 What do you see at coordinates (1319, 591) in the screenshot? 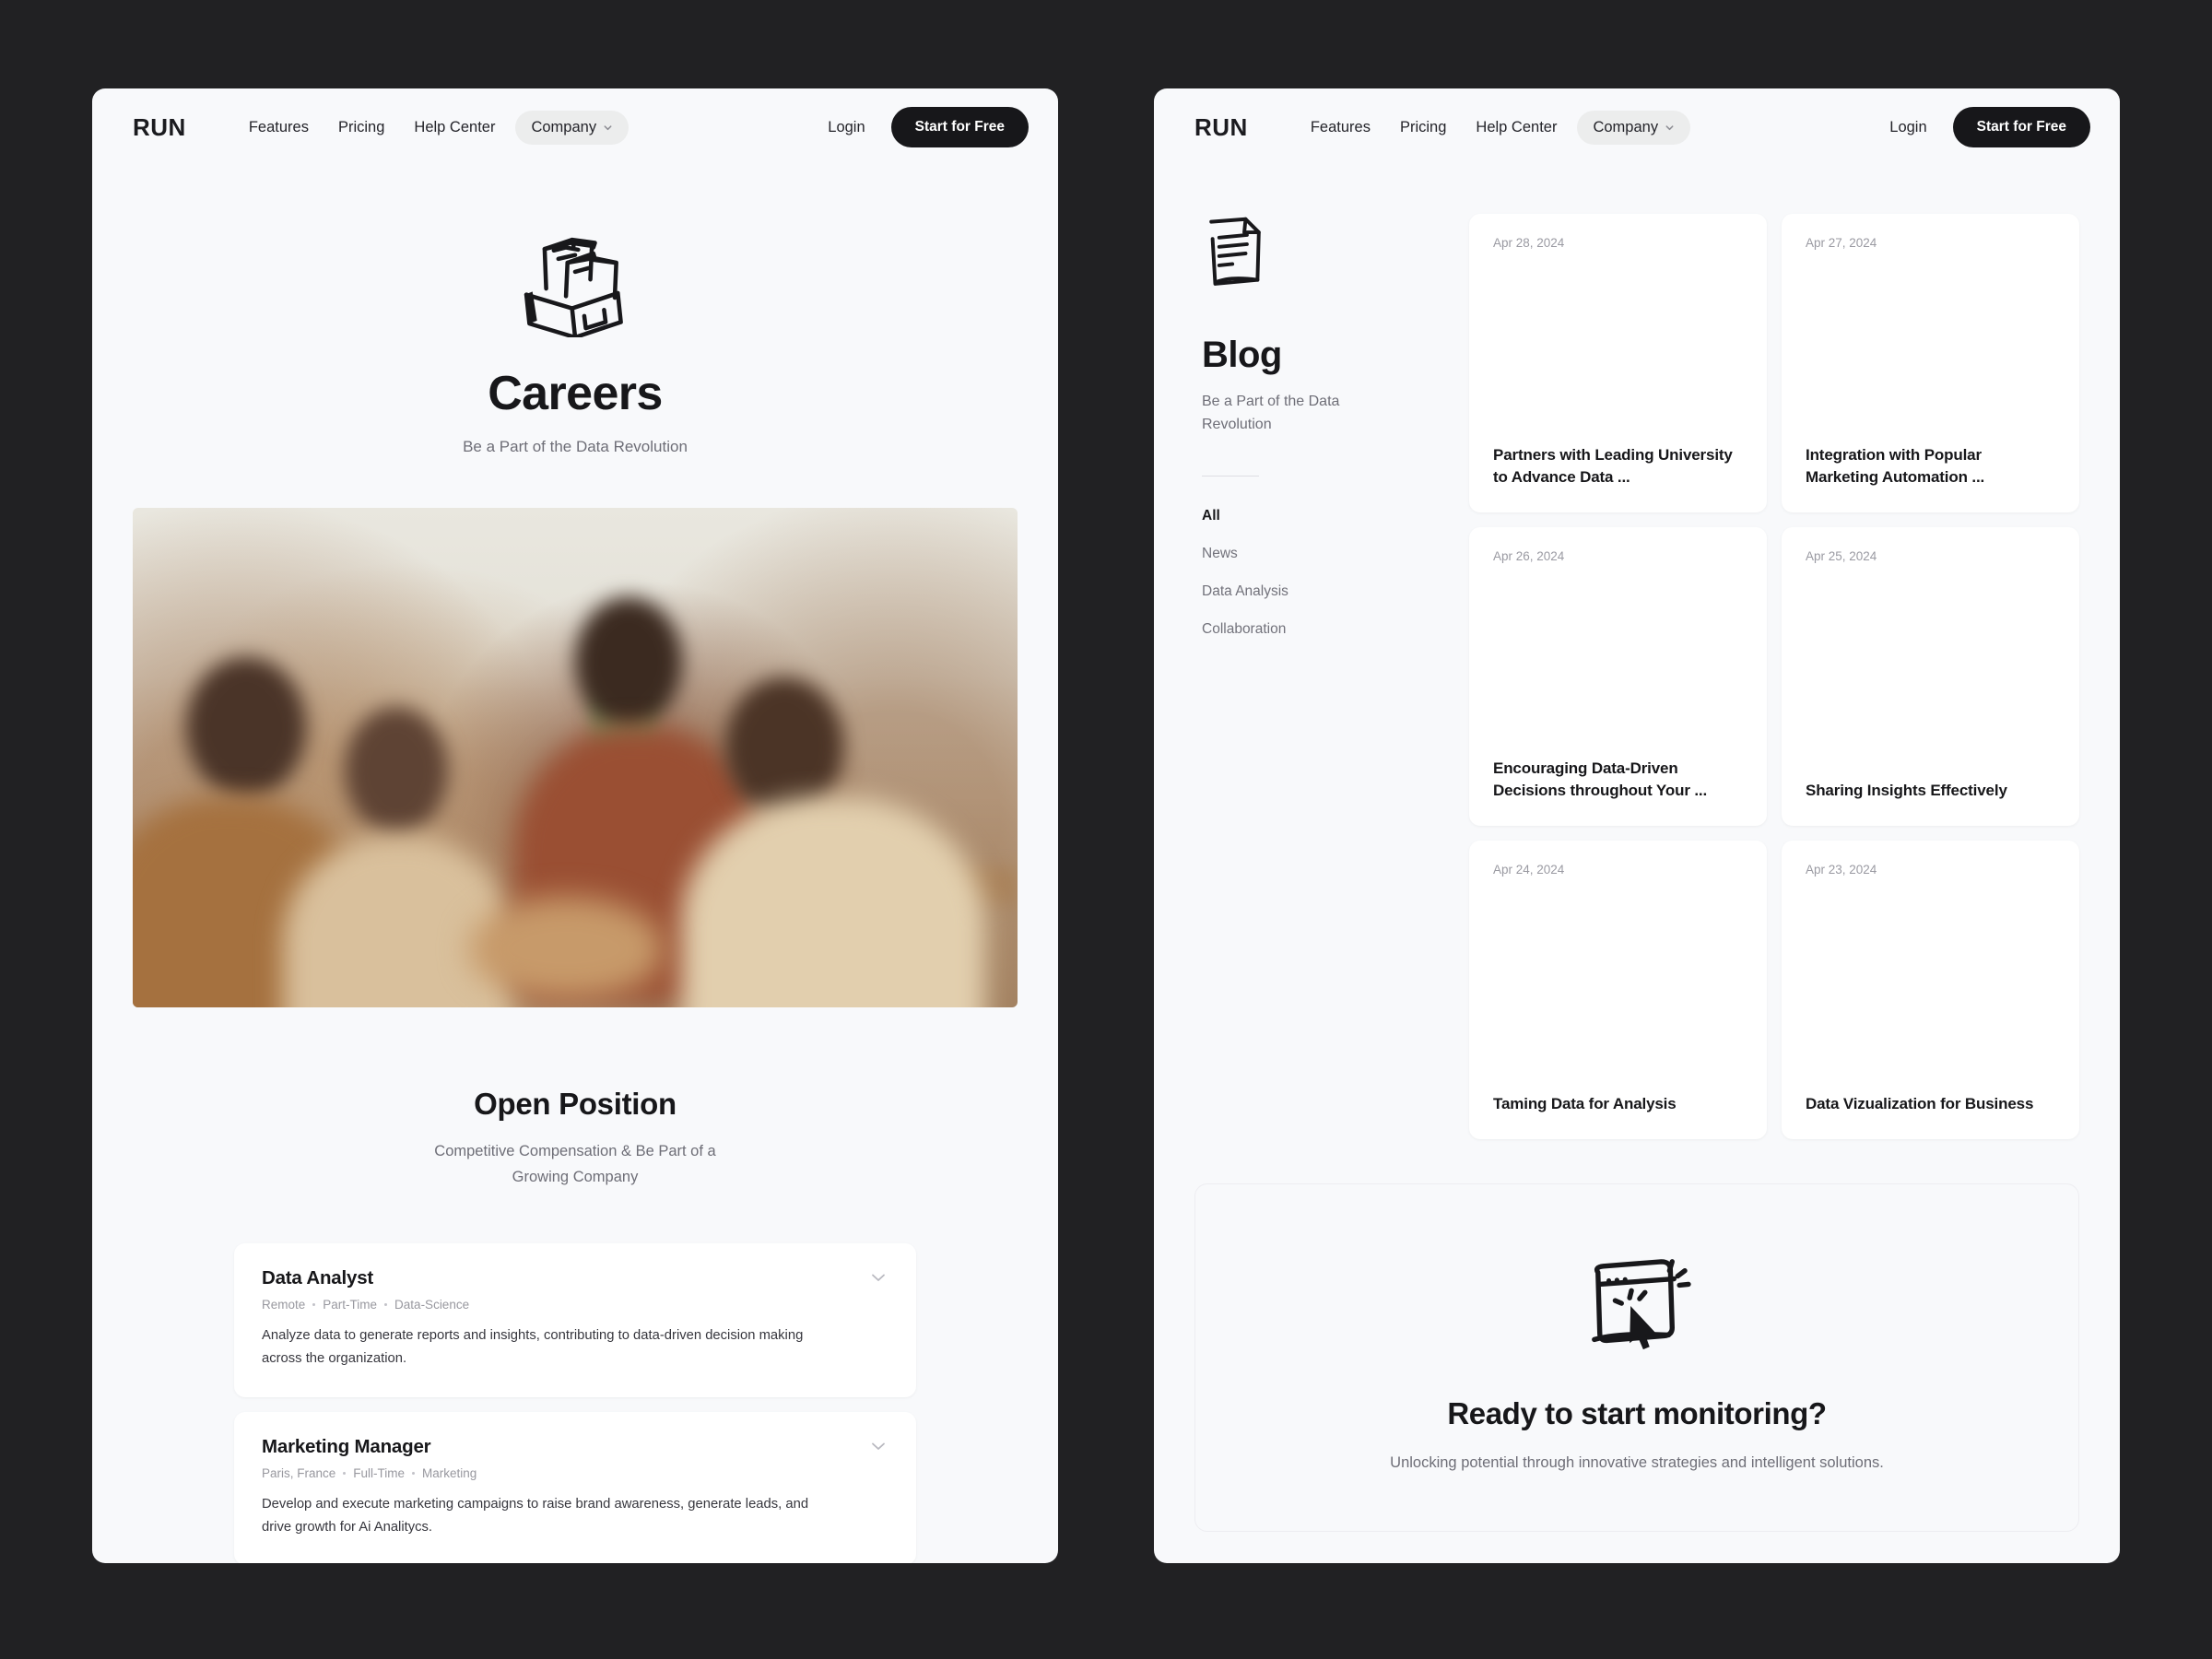
I see `blog-category-data-analysis: Data Analysis` at bounding box center [1319, 591].